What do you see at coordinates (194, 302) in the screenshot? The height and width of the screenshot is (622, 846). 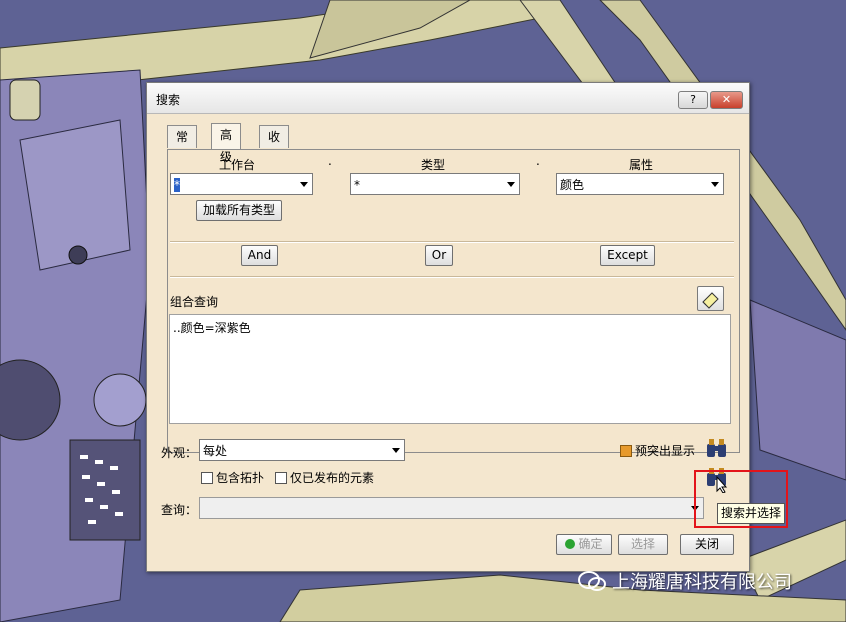 I see `combined-query-label: 组合查询` at bounding box center [194, 302].